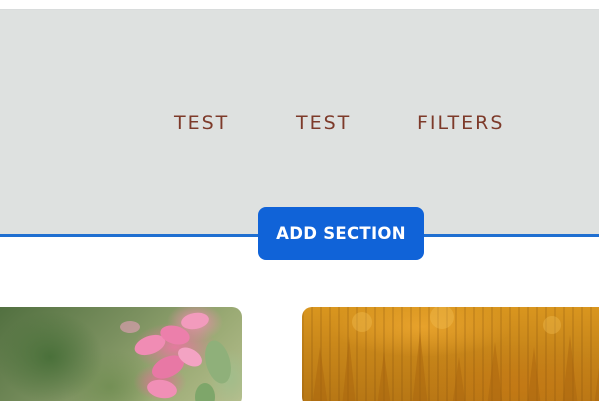  Describe the element at coordinates (323, 123) in the screenshot. I see `nav-item-test-2: TEST` at that location.